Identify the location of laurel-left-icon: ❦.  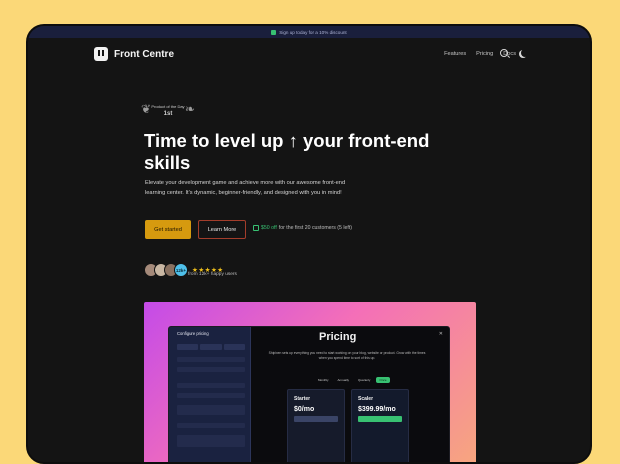
(146, 109).